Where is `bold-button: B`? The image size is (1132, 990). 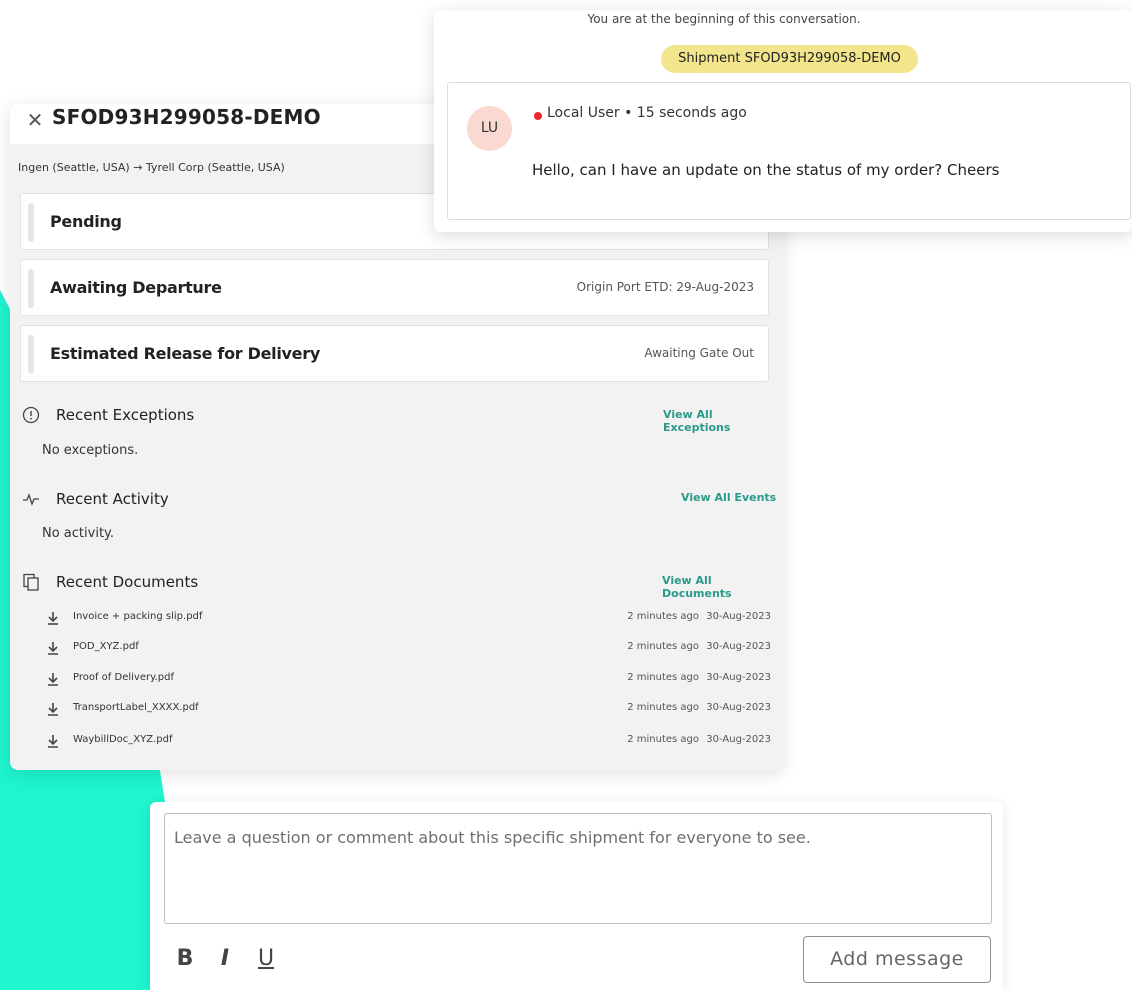 bold-button: B is located at coordinates (185, 959).